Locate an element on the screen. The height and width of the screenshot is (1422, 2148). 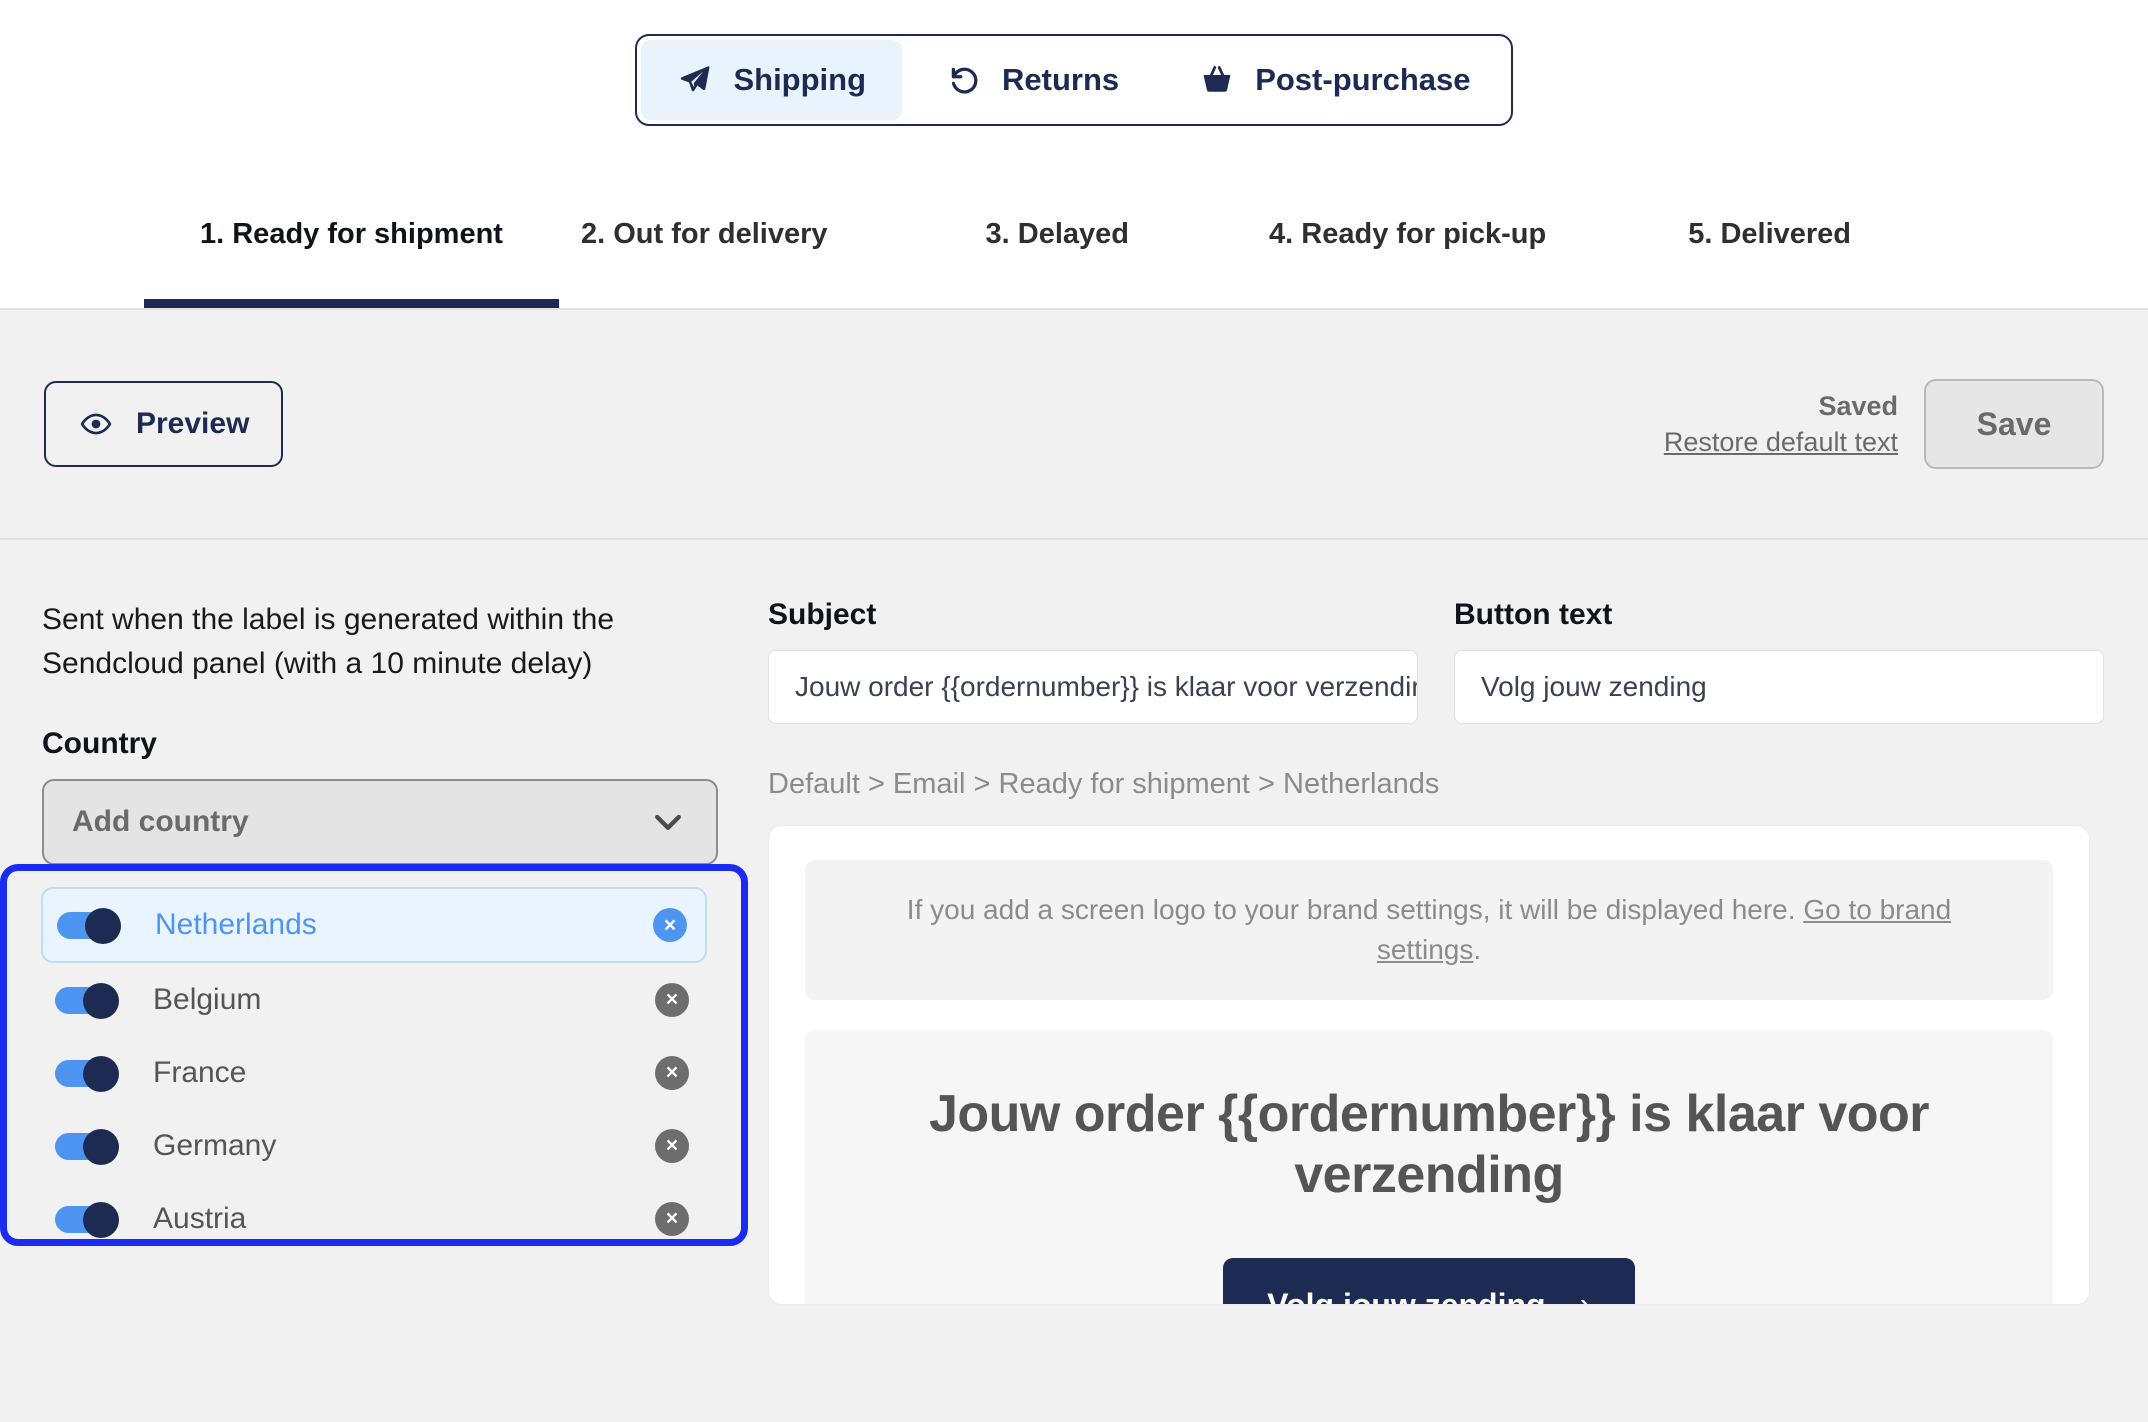
stage-tab-label: 2. Out for delivery is located at coordinates (704, 233).